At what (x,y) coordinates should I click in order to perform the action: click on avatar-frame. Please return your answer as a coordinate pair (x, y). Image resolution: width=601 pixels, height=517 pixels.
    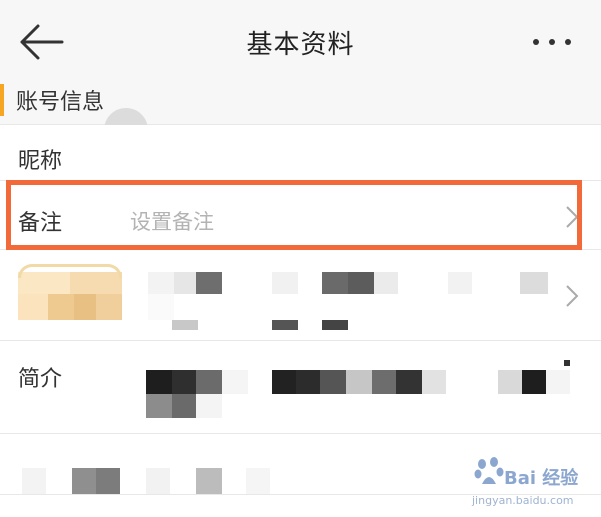
    Looking at the image, I should click on (70, 271).